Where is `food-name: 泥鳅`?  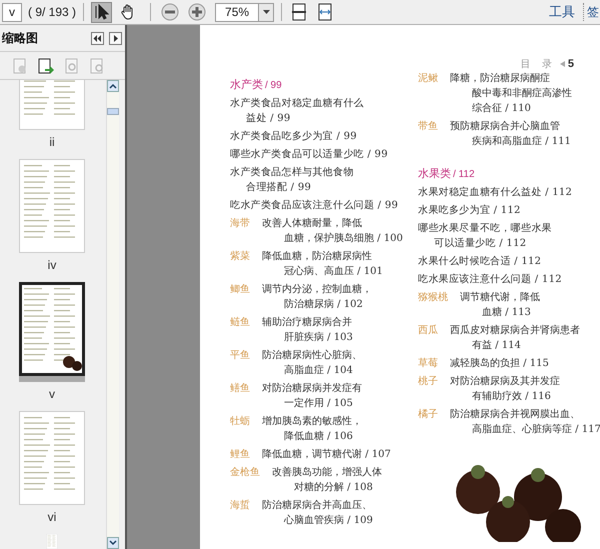 food-name: 泥鳅 is located at coordinates (428, 79).